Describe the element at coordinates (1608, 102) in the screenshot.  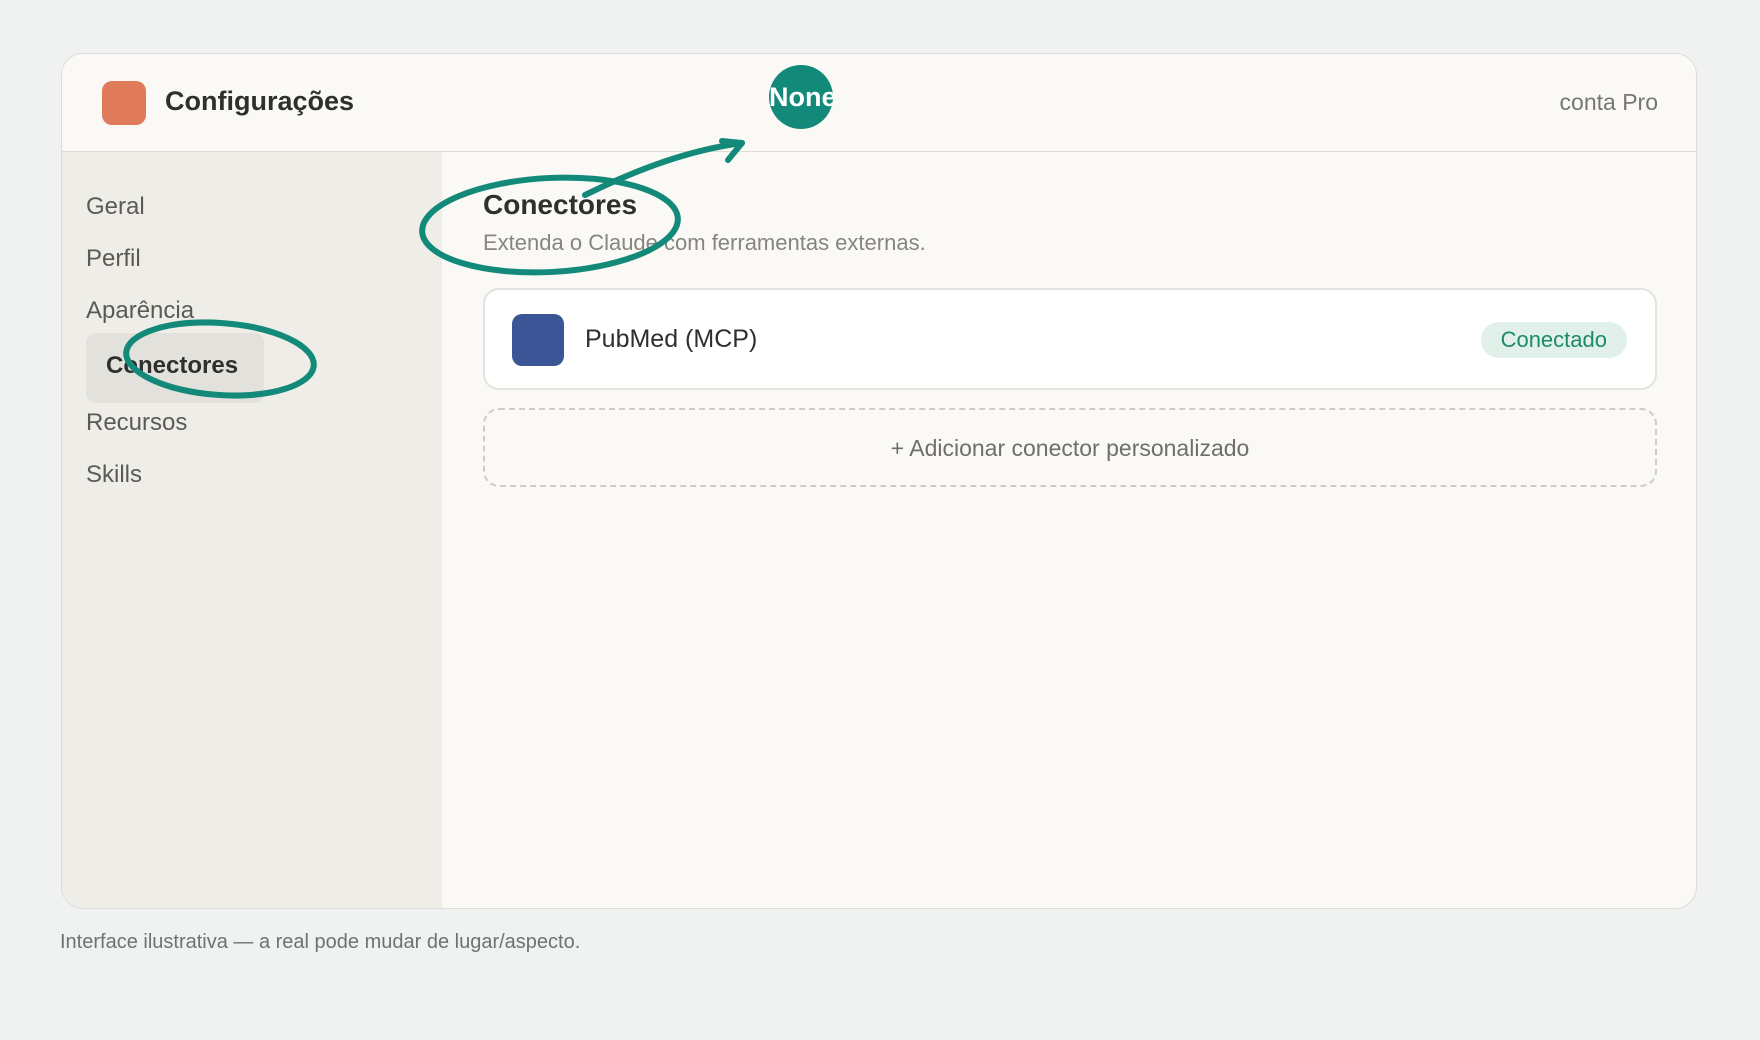
I see `plan-label: conta Pro` at that location.